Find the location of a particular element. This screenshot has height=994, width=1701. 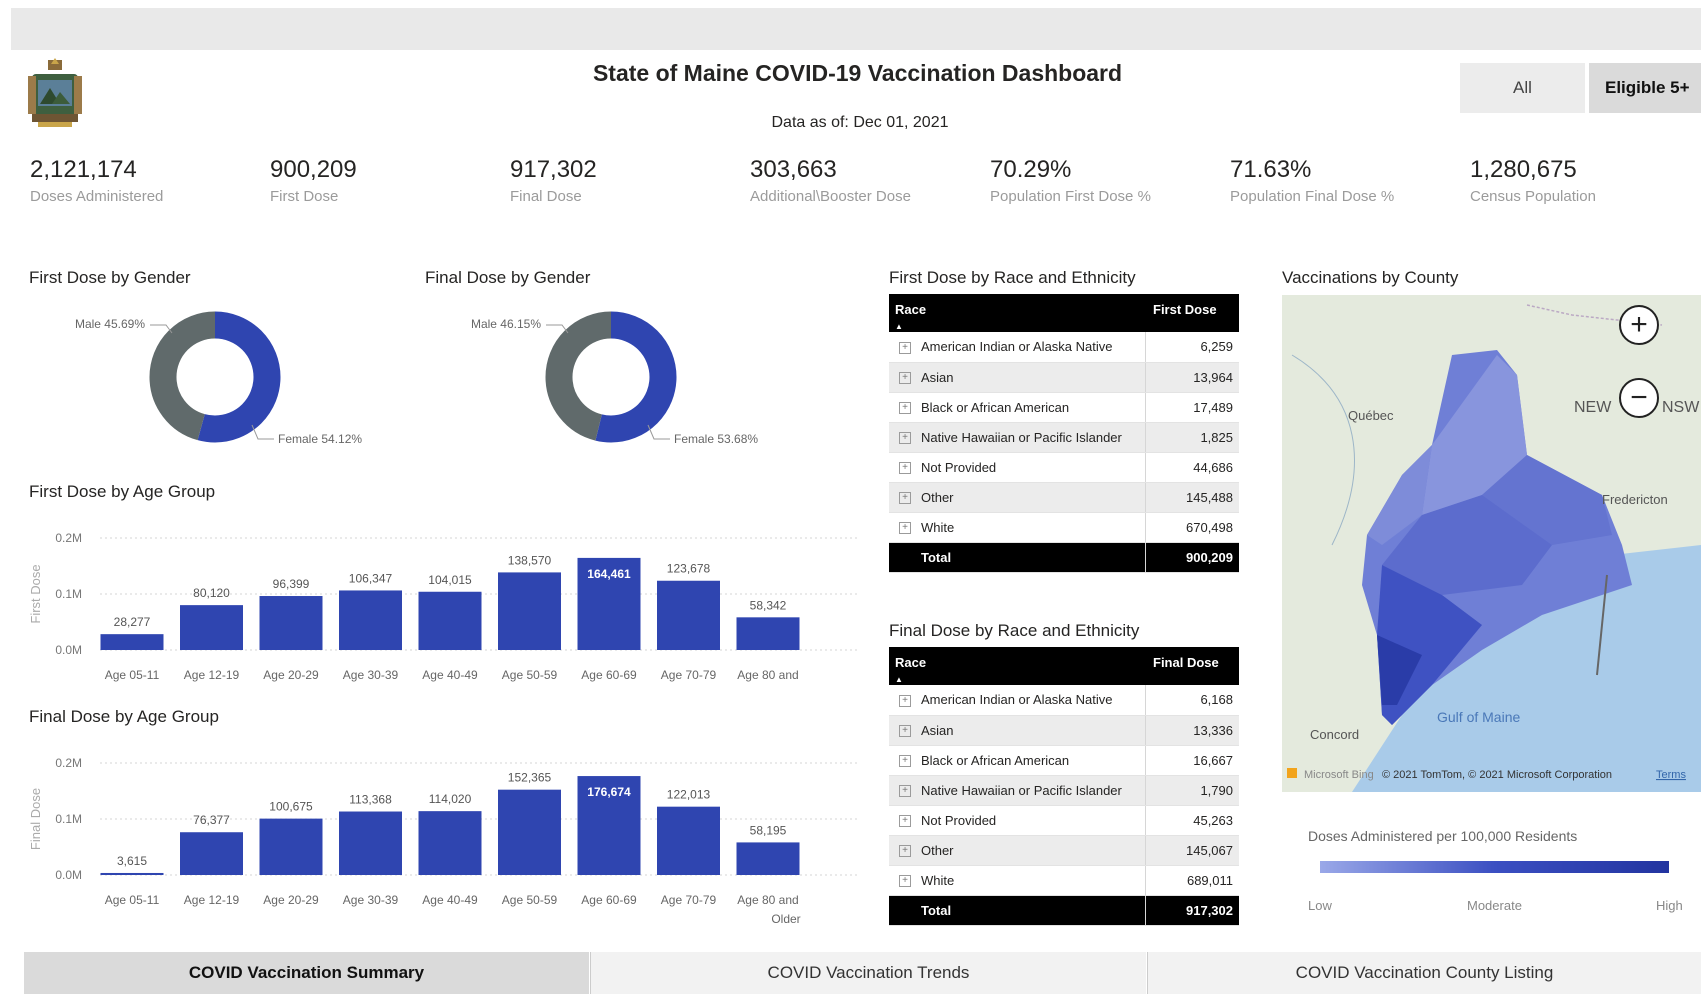

final-dose-gender-title: Final Dose by Gender is located at coordinates (508, 277).